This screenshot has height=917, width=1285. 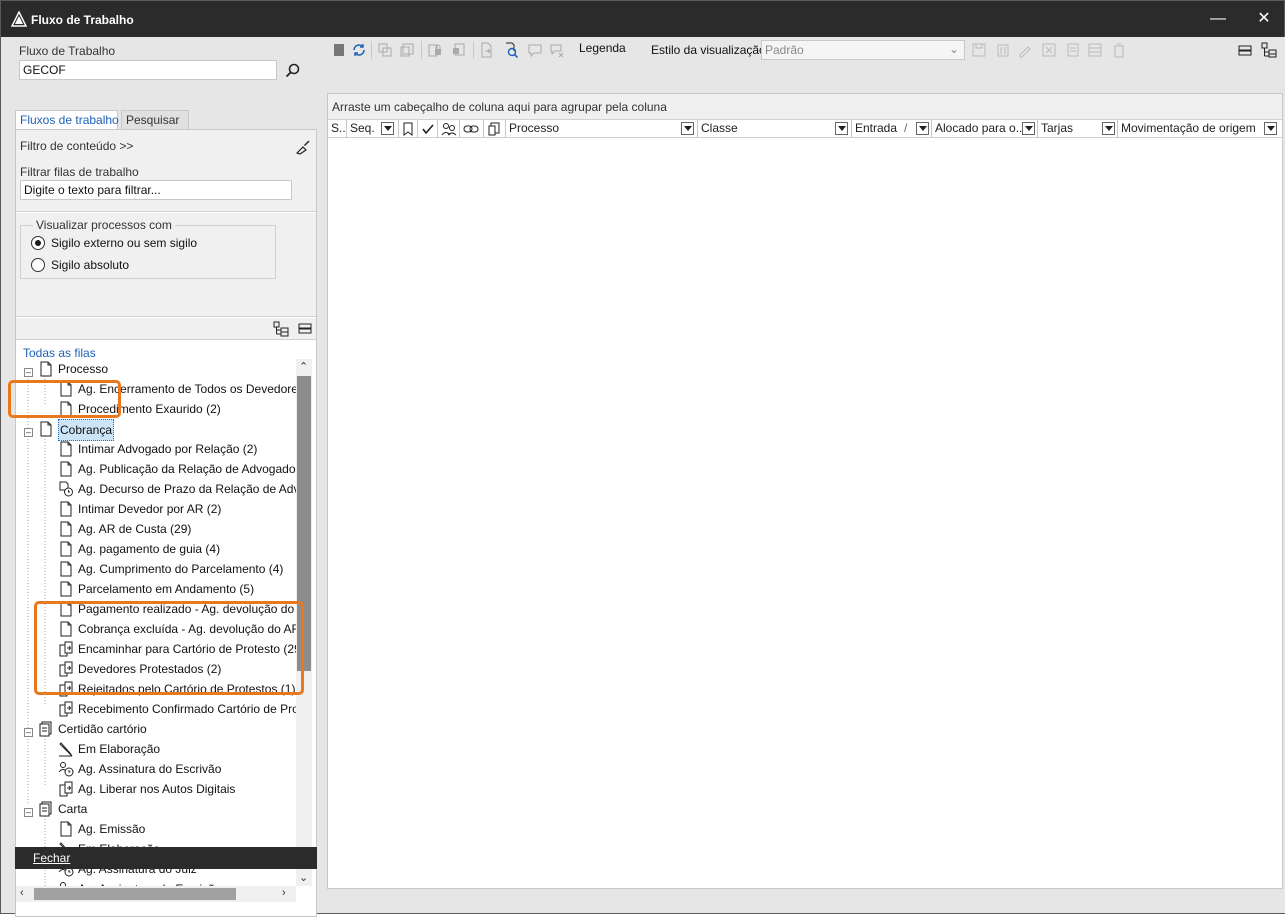 I want to click on close-button: Fechar, so click(x=51, y=858).